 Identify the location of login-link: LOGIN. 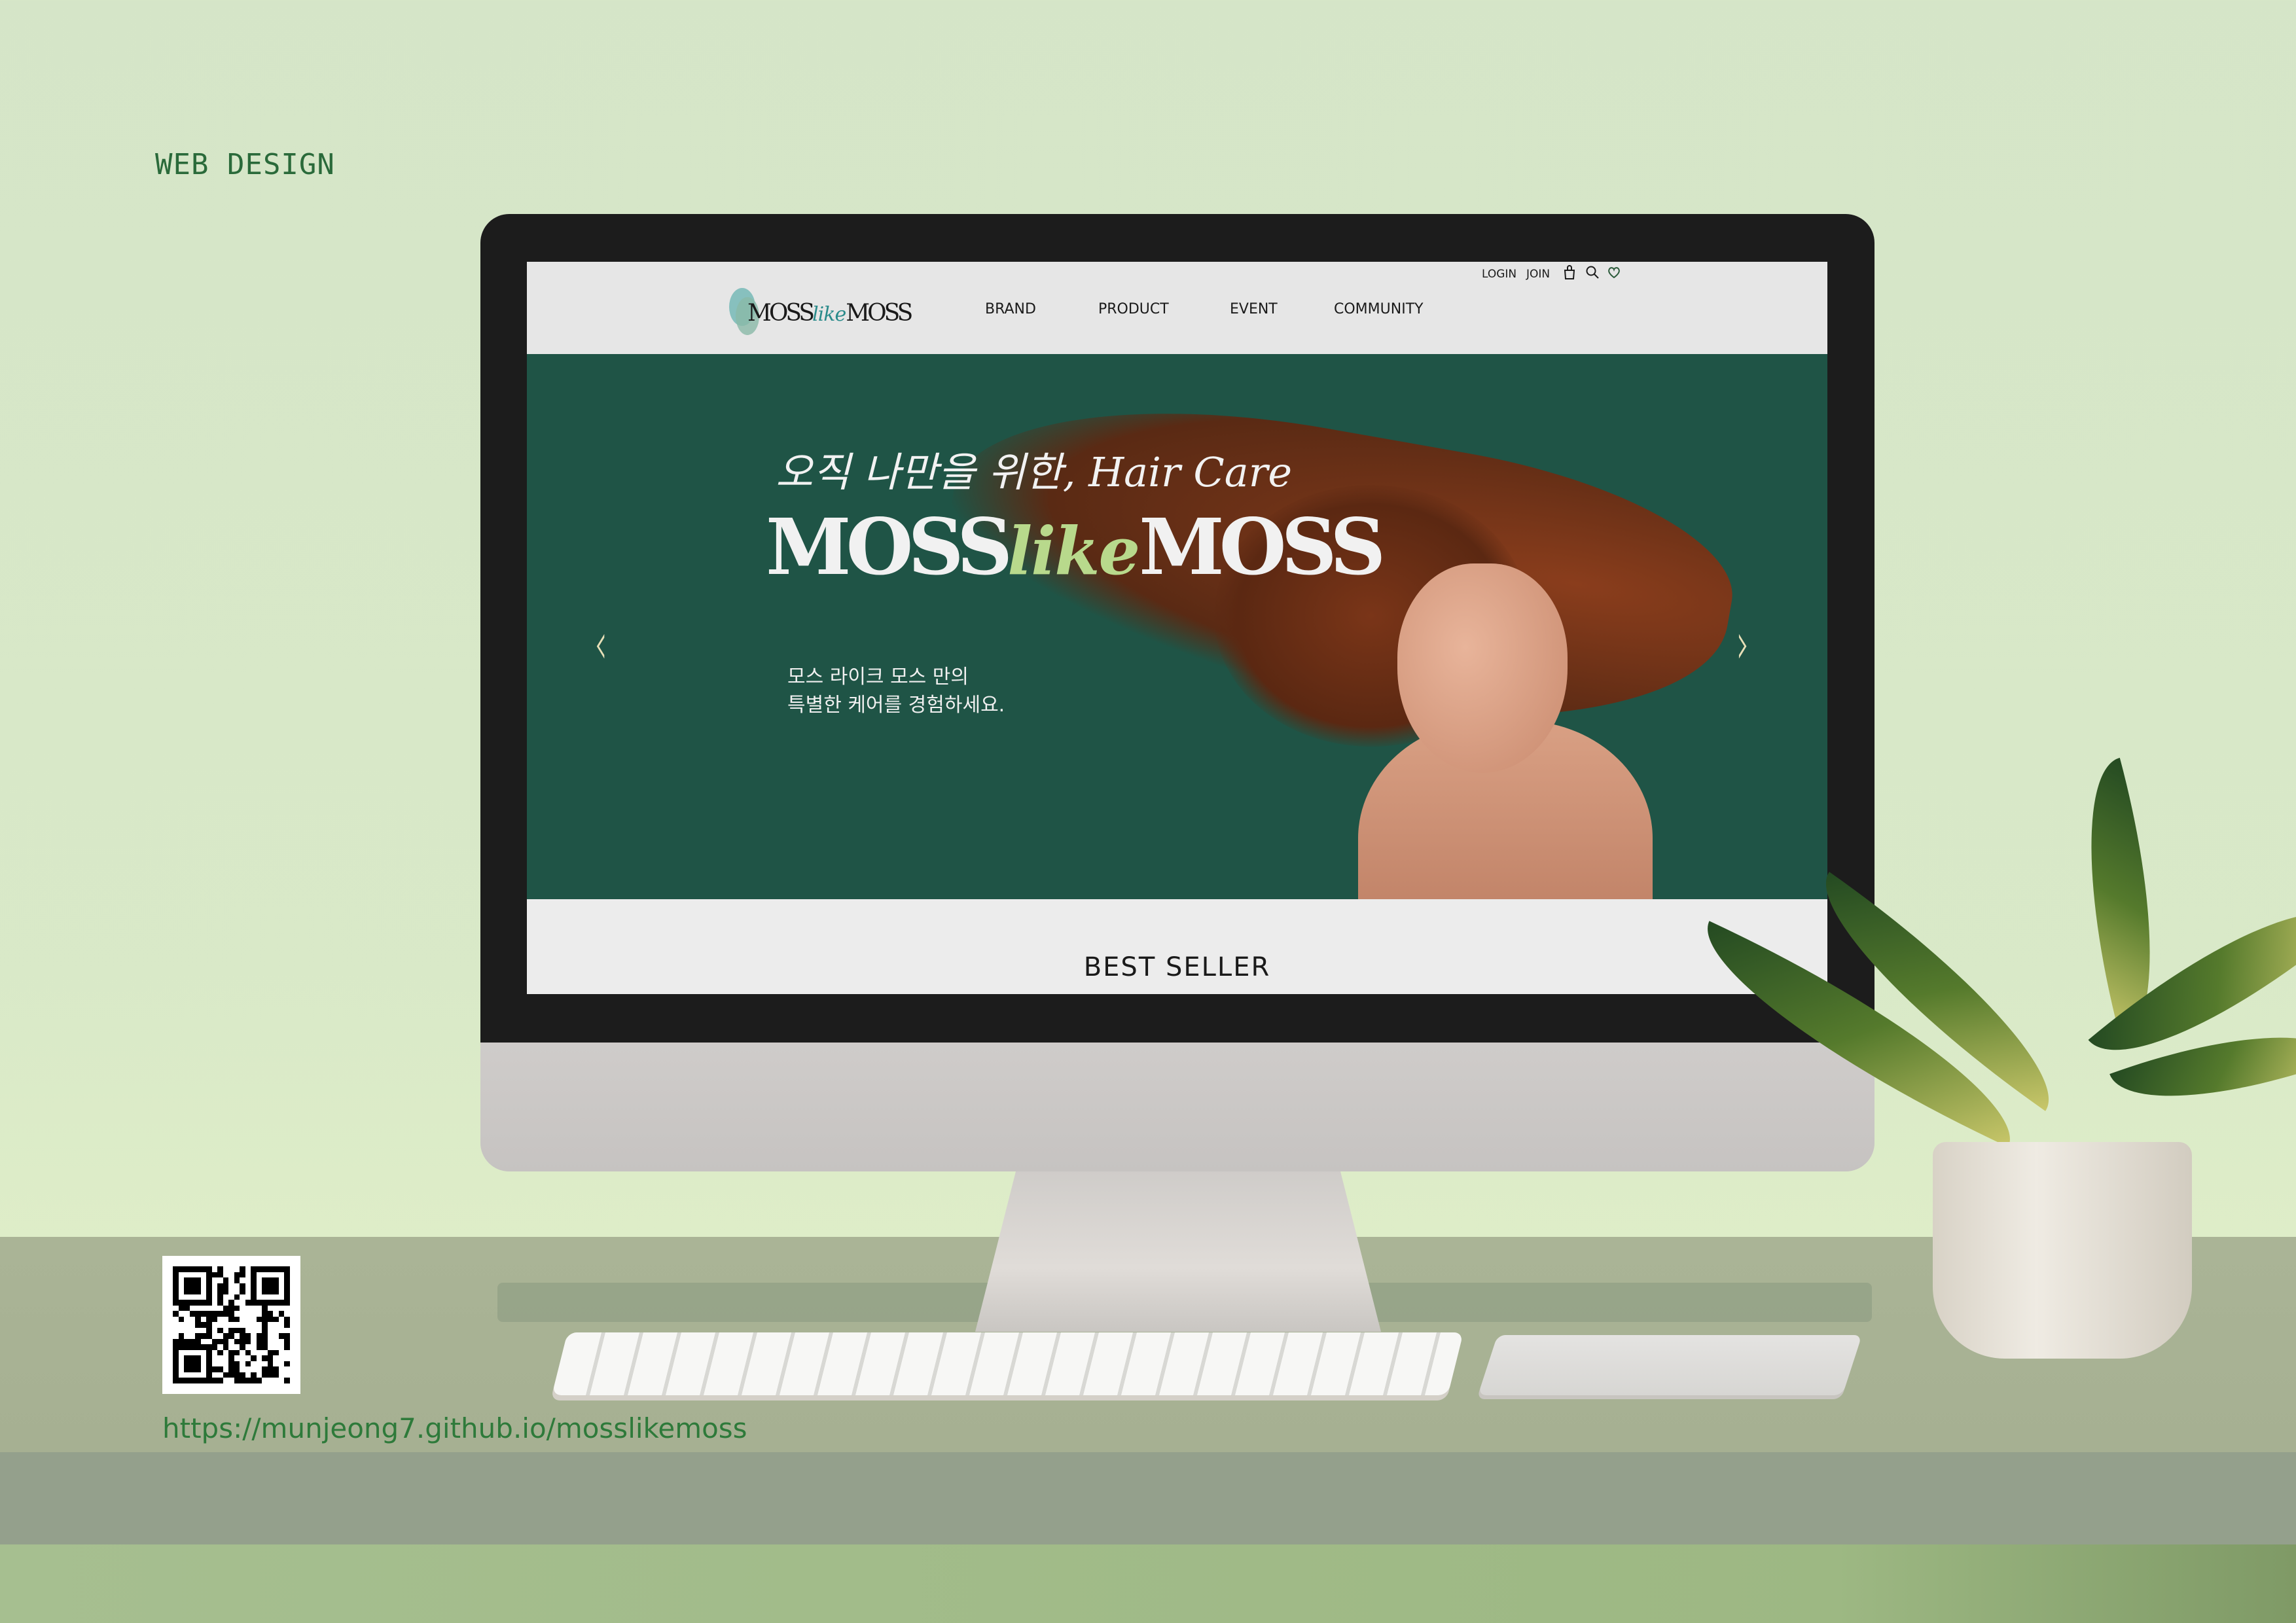
(1499, 274).